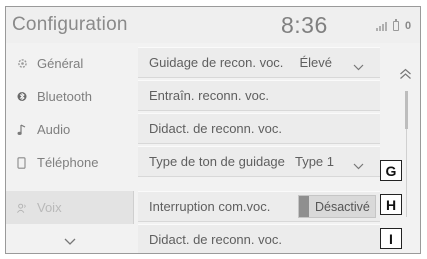  I want to click on sidebar-item-label: Bluetooth, so click(64, 96).